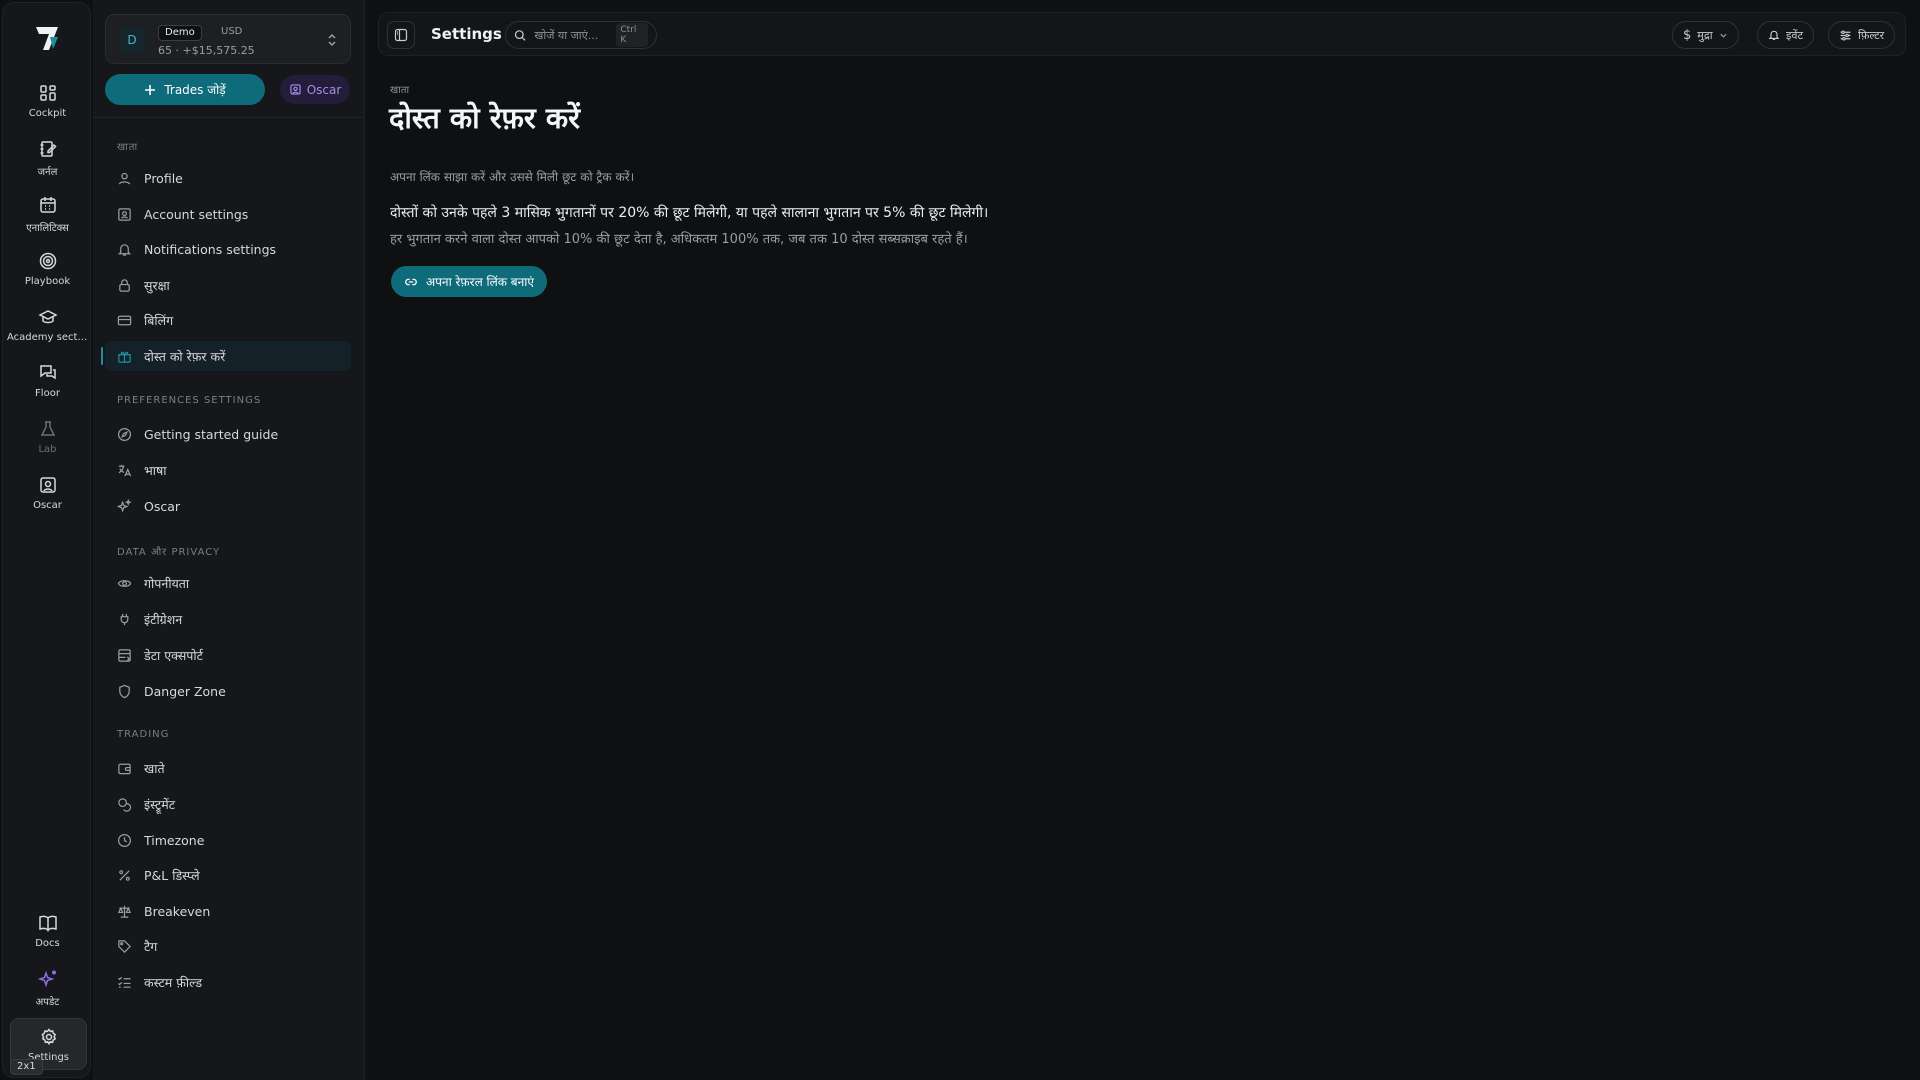 This screenshot has width=1920, height=1080. I want to click on sidebar-item-label: इंटीग्रेशन, so click(163, 619).